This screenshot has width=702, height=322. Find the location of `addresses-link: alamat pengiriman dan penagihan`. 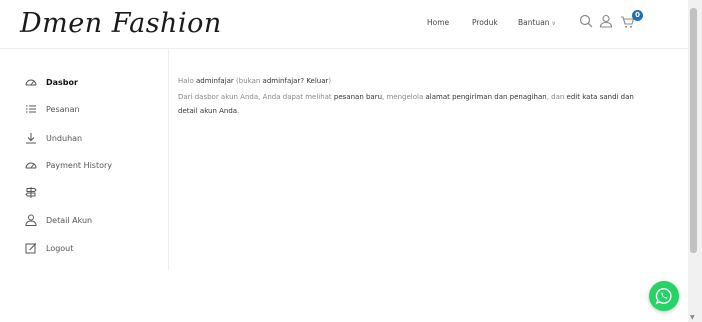

addresses-link: alamat pengiriman dan penagihan is located at coordinates (485, 97).